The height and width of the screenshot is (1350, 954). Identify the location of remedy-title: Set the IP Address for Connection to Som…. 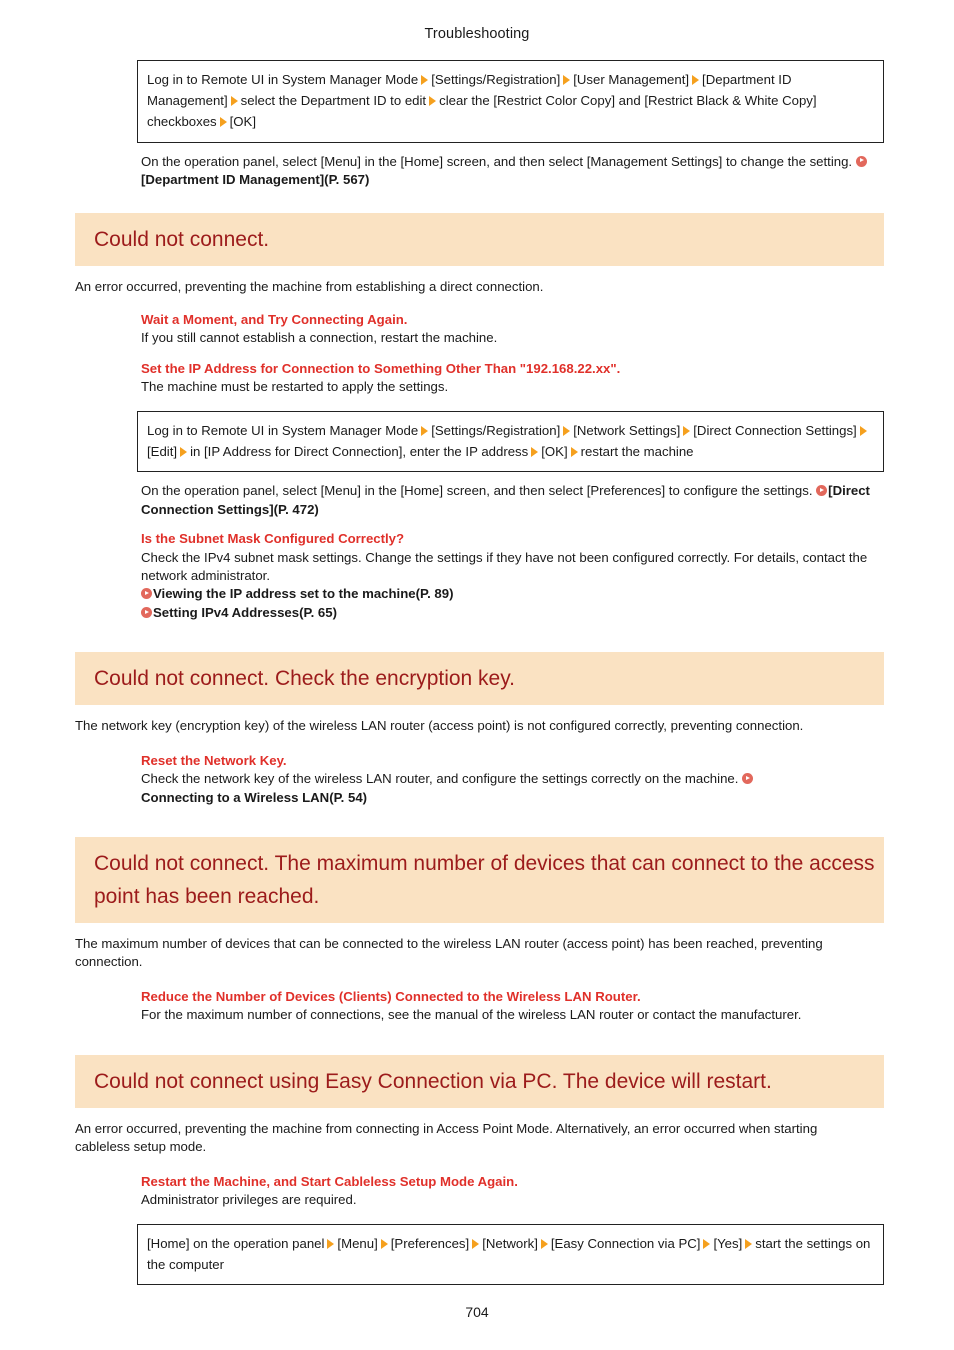
(381, 368).